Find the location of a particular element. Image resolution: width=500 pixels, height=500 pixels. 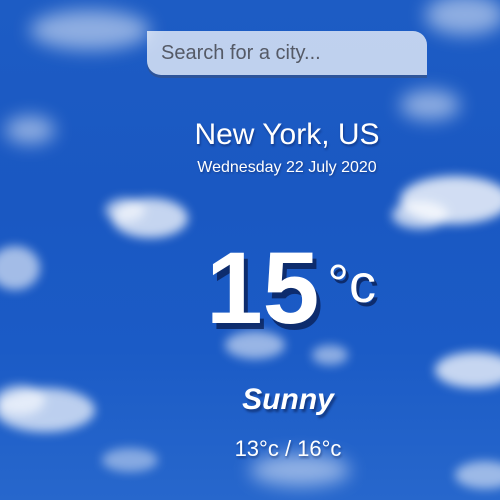

temperature-value: 15 is located at coordinates (262, 288).